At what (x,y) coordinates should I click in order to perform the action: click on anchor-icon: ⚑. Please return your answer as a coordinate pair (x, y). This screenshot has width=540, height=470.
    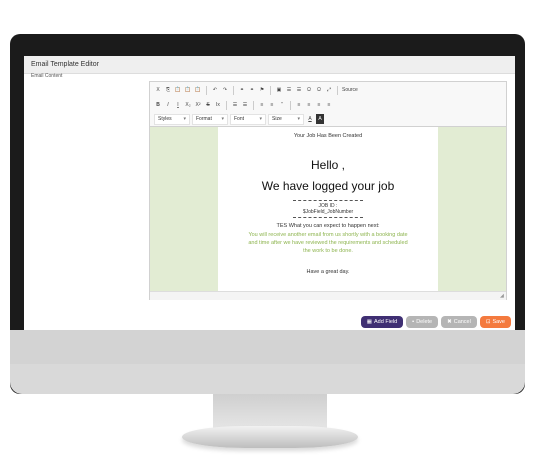
    Looking at the image, I should click on (262, 90).